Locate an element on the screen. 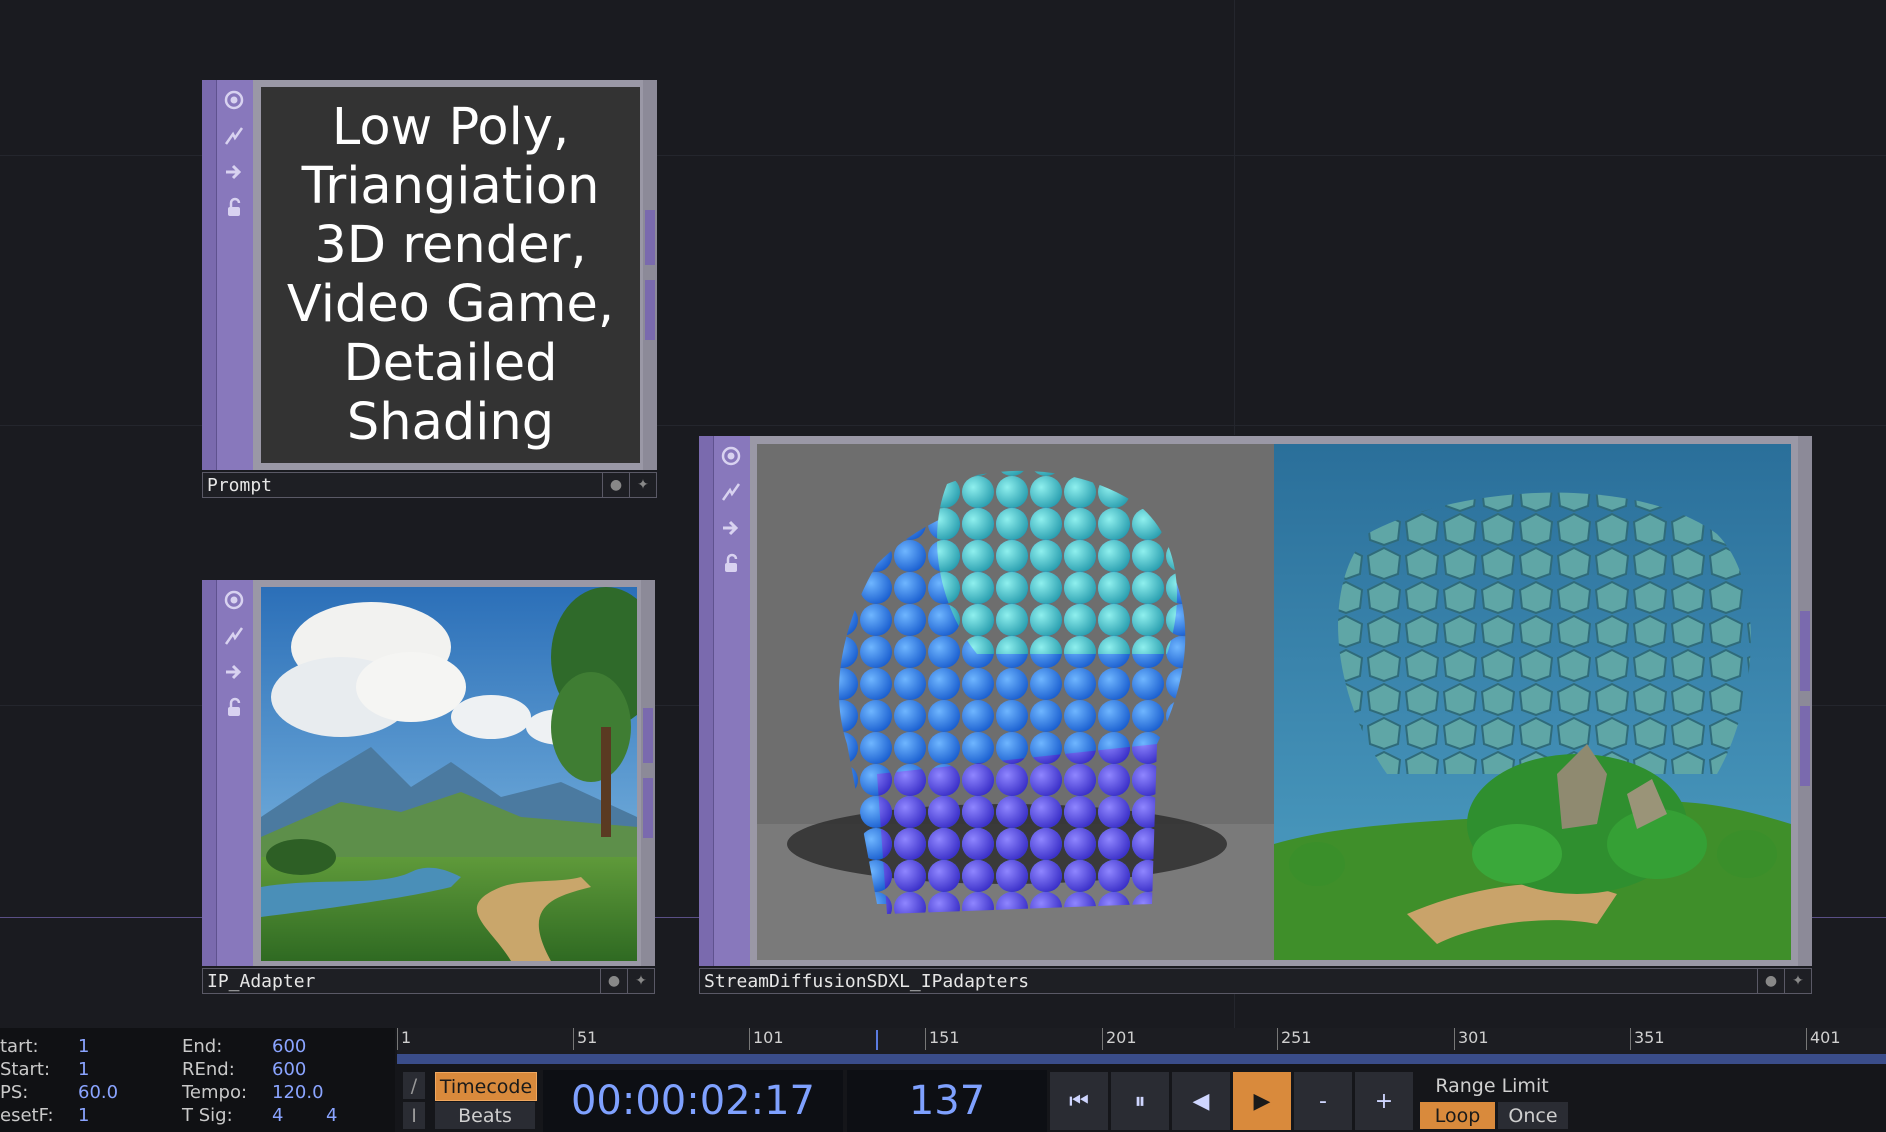 Image resolution: width=1886 pixels, height=1132 pixels. node-name: IP_Adapter is located at coordinates (401, 981).